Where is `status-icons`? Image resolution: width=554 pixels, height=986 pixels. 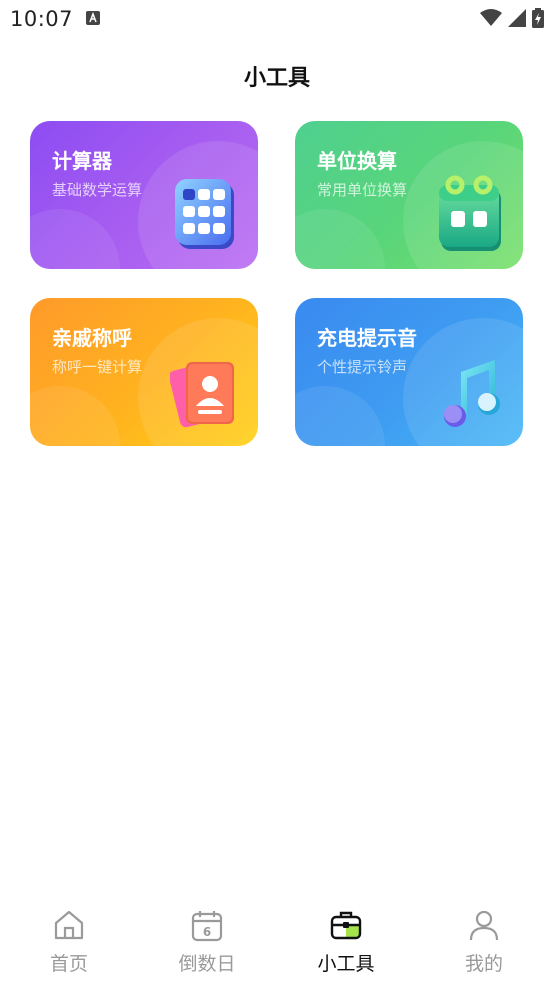 status-icons is located at coordinates (512, 20).